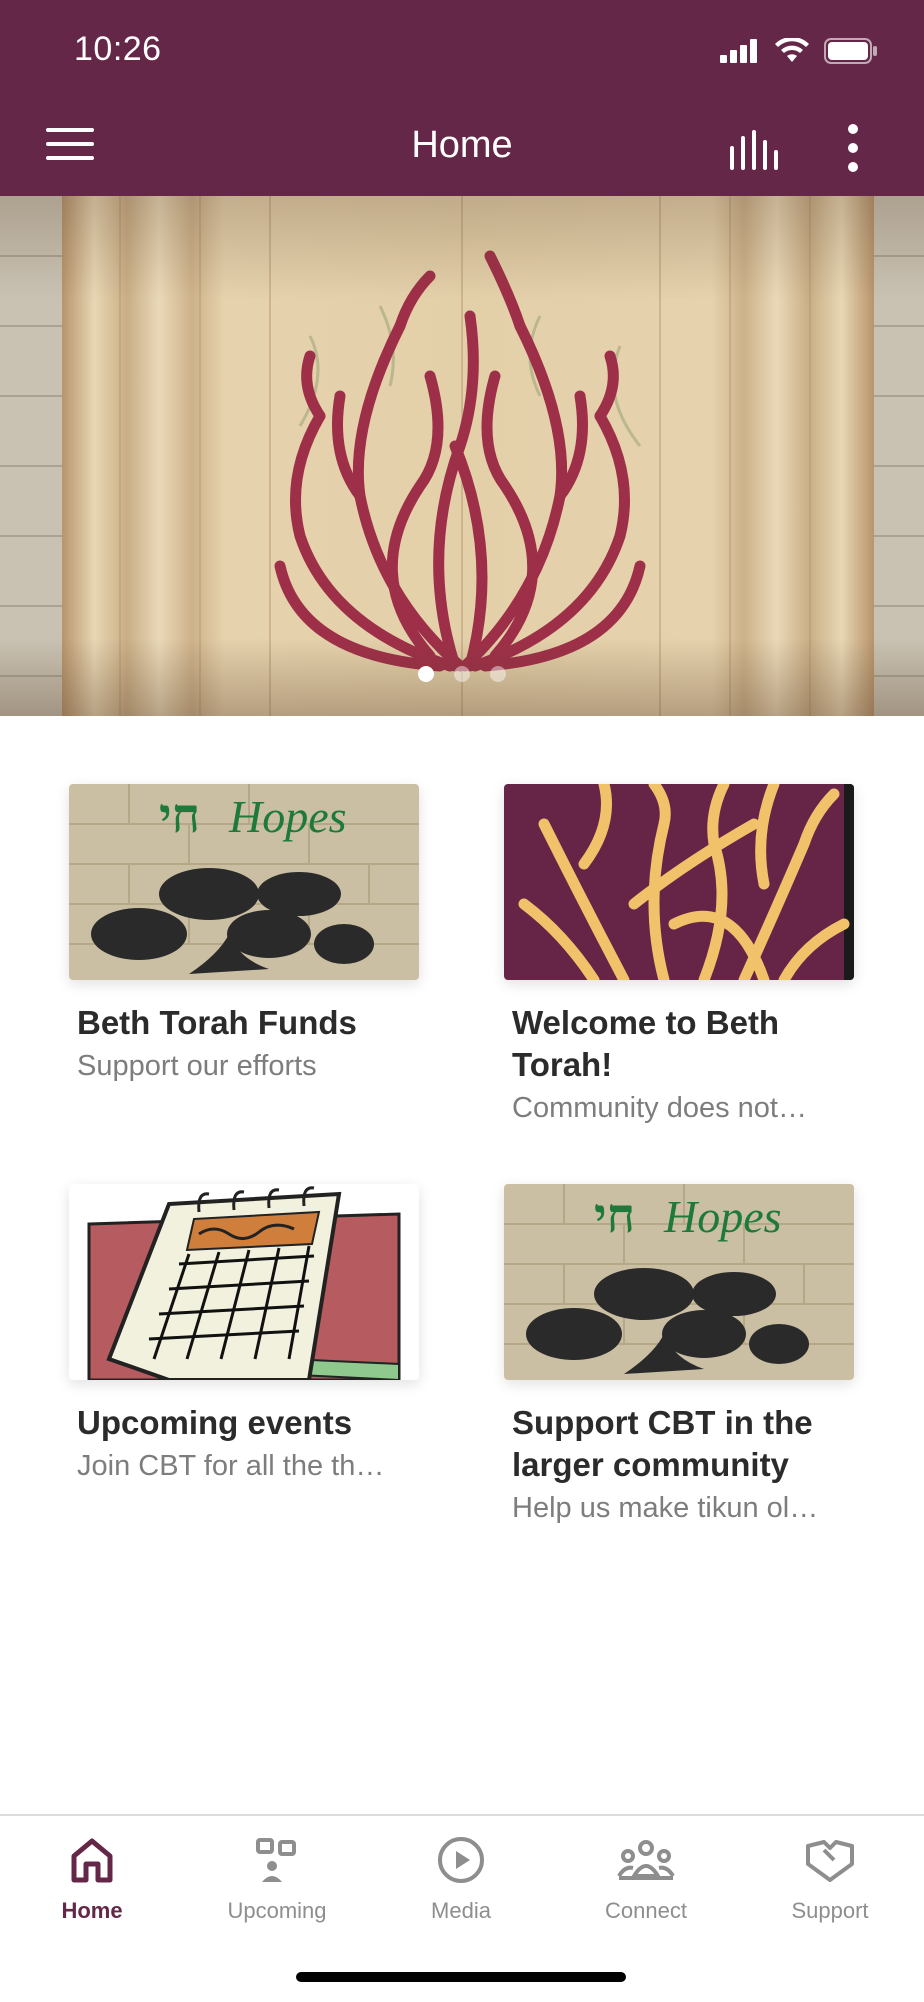  I want to click on page-title: Home, so click(462, 145).